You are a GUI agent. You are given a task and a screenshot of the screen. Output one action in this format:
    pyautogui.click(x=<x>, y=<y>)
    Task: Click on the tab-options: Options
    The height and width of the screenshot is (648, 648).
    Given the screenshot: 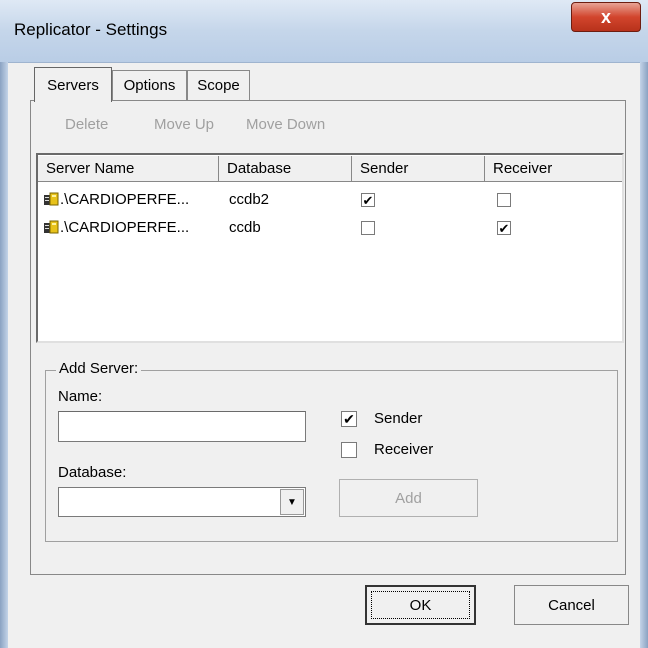 What is the action you would take?
    pyautogui.click(x=149, y=85)
    